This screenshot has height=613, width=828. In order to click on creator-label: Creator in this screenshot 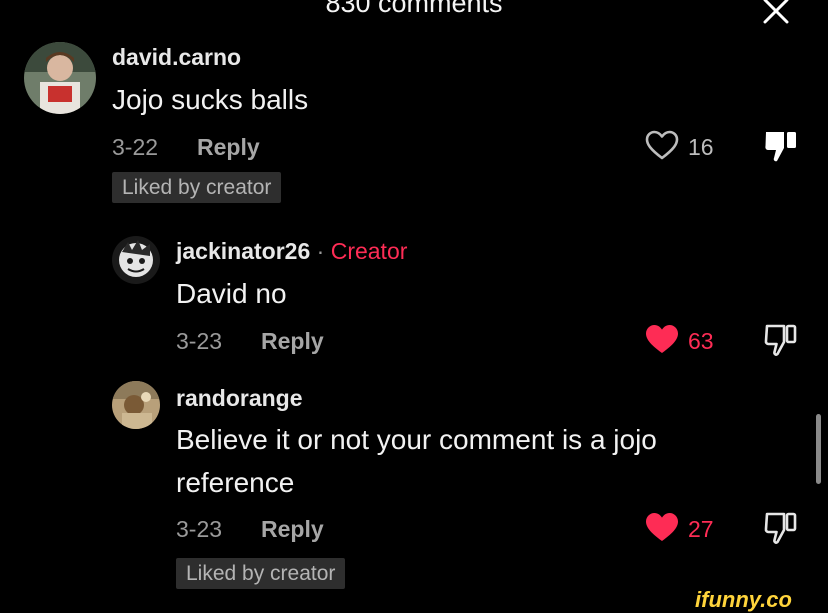, I will do `click(369, 251)`.